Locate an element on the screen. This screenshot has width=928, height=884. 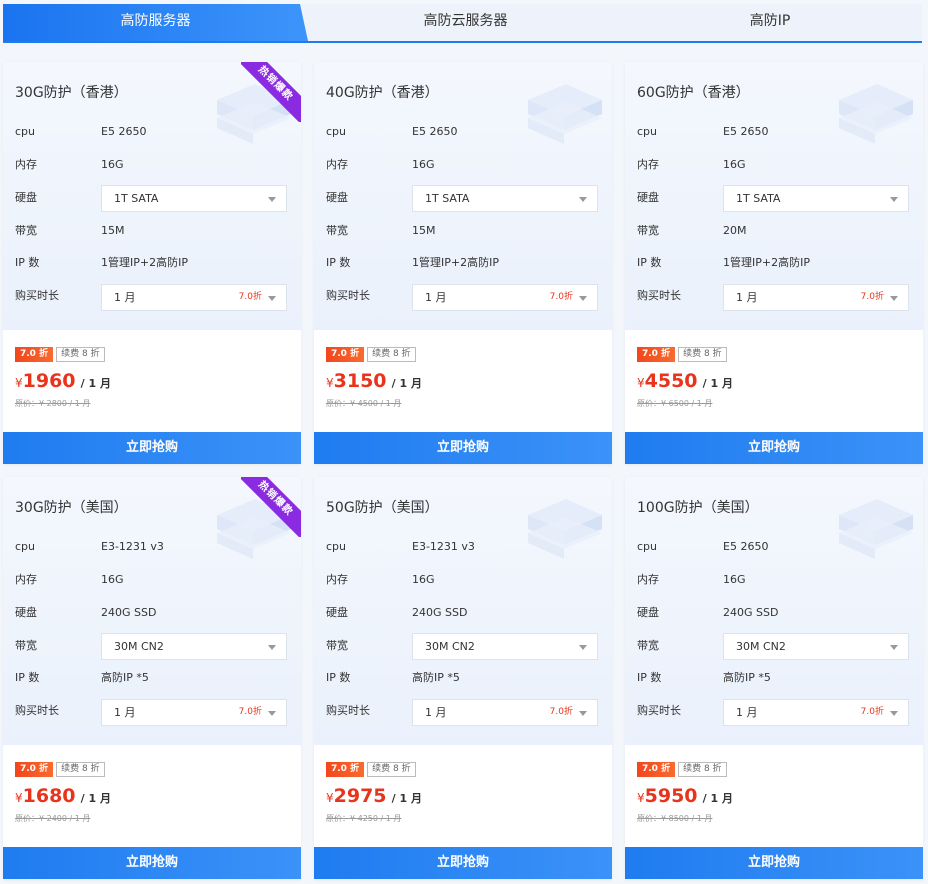
card-title: 50G防护（美国） is located at coordinates (382, 508).